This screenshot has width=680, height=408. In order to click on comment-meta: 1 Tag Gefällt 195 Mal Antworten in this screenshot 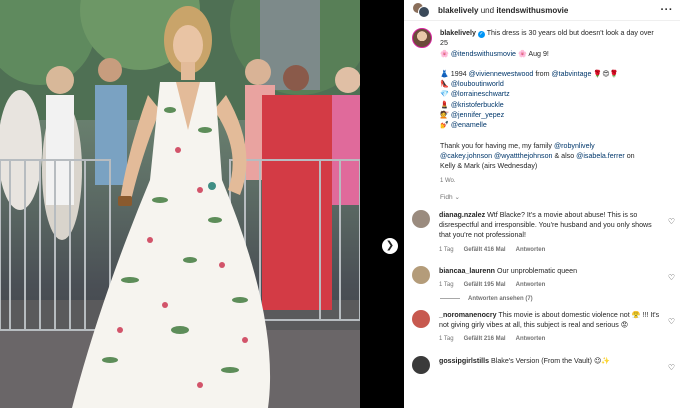, I will do `click(508, 285)`.